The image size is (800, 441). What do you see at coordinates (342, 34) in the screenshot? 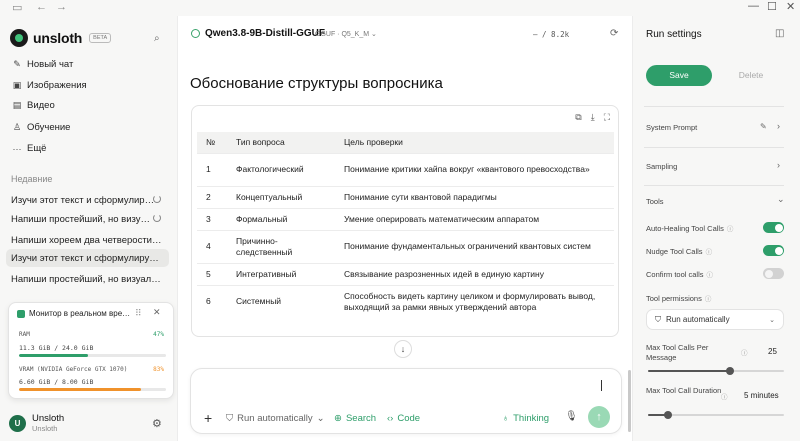
I see `quant-text: GGUF · Q5_K_M` at bounding box center [342, 34].